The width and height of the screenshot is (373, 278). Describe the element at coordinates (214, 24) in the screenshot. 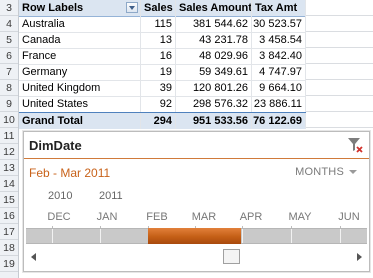

I see `sales-amount-cell: 381 544.62` at that location.